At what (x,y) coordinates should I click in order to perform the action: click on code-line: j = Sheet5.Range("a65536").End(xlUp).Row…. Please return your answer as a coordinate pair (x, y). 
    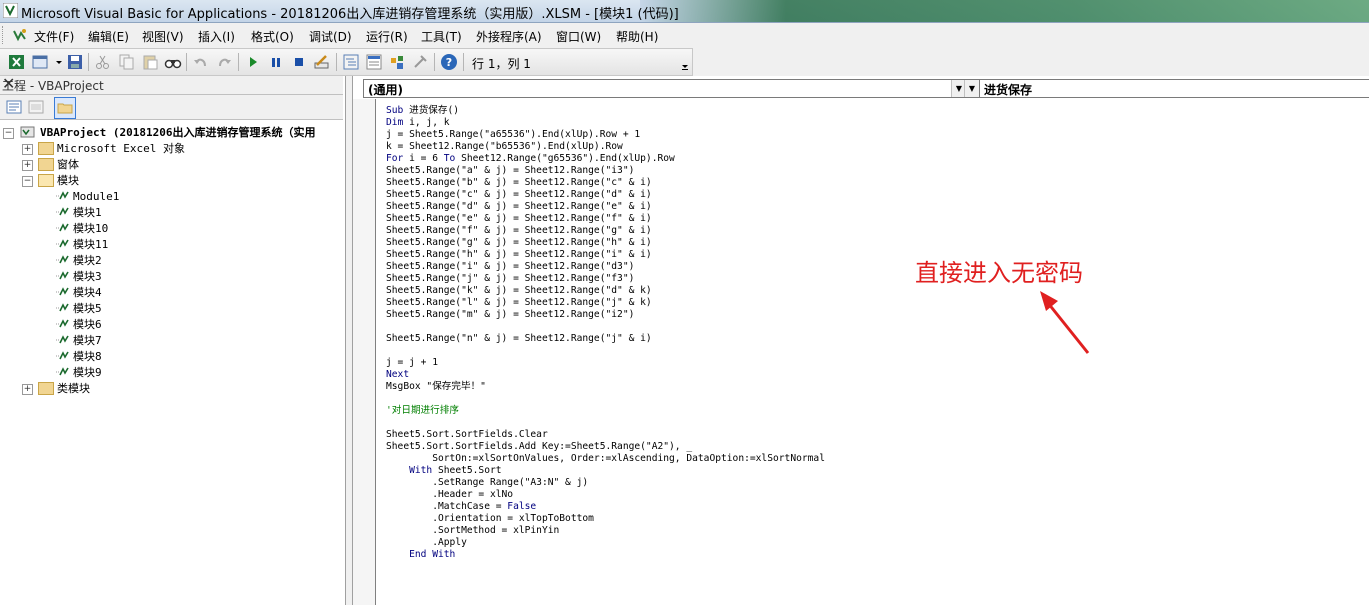
    Looking at the image, I should click on (513, 134).